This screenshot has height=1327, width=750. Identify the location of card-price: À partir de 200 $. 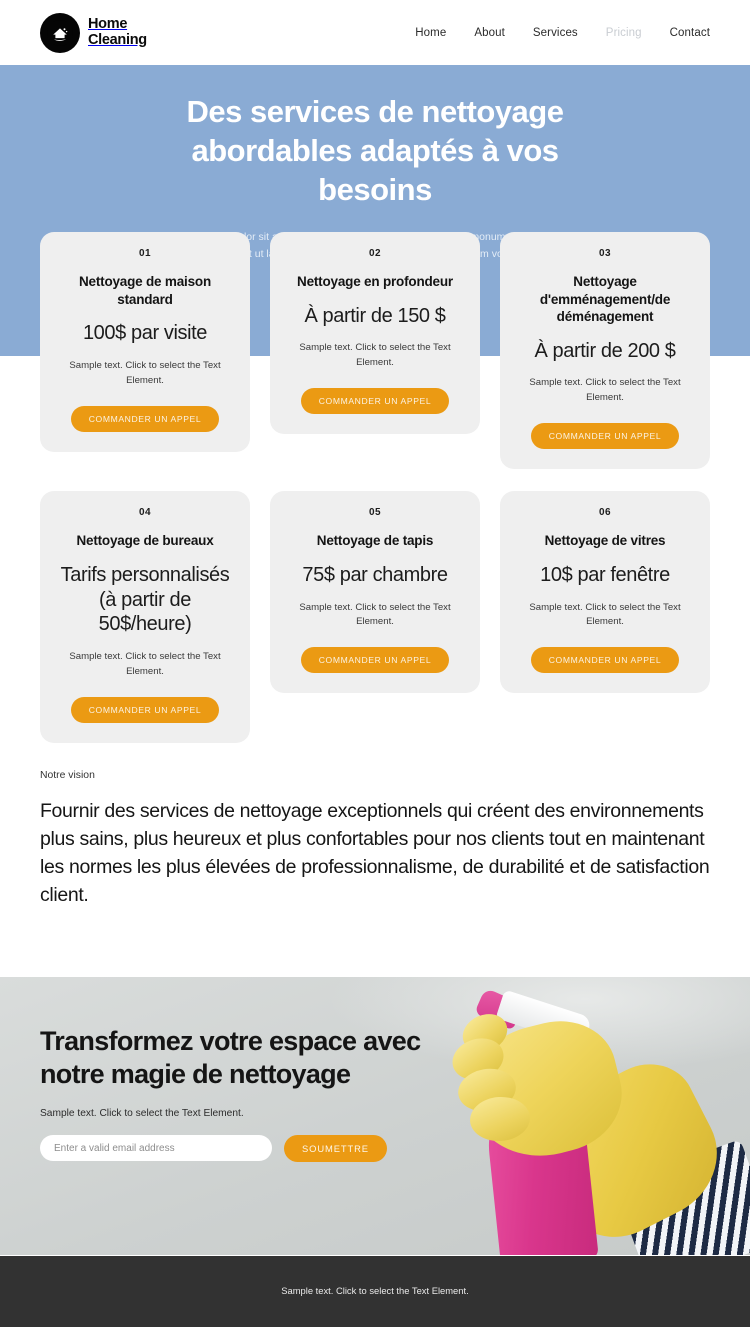
(605, 350).